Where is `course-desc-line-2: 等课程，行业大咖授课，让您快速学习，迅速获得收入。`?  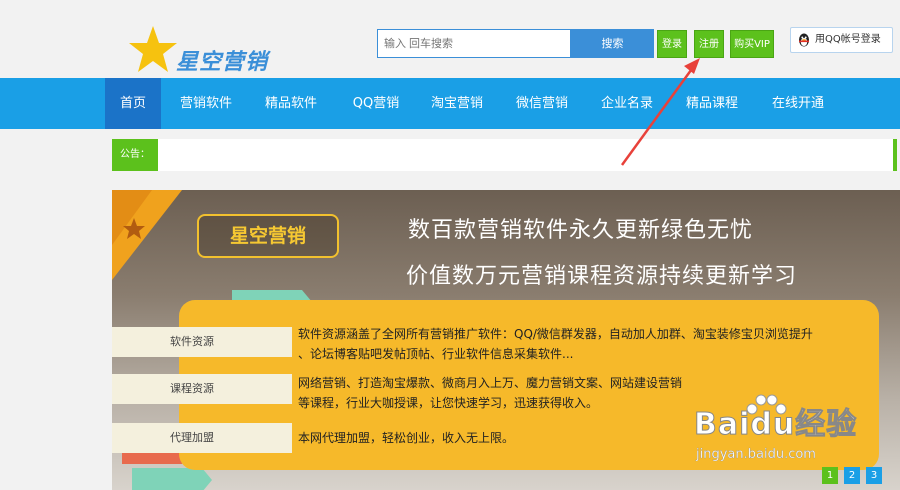 course-desc-line-2: 等课程，行业大咖授课，让您快速学习，迅速获得收入。 is located at coordinates (448, 403).